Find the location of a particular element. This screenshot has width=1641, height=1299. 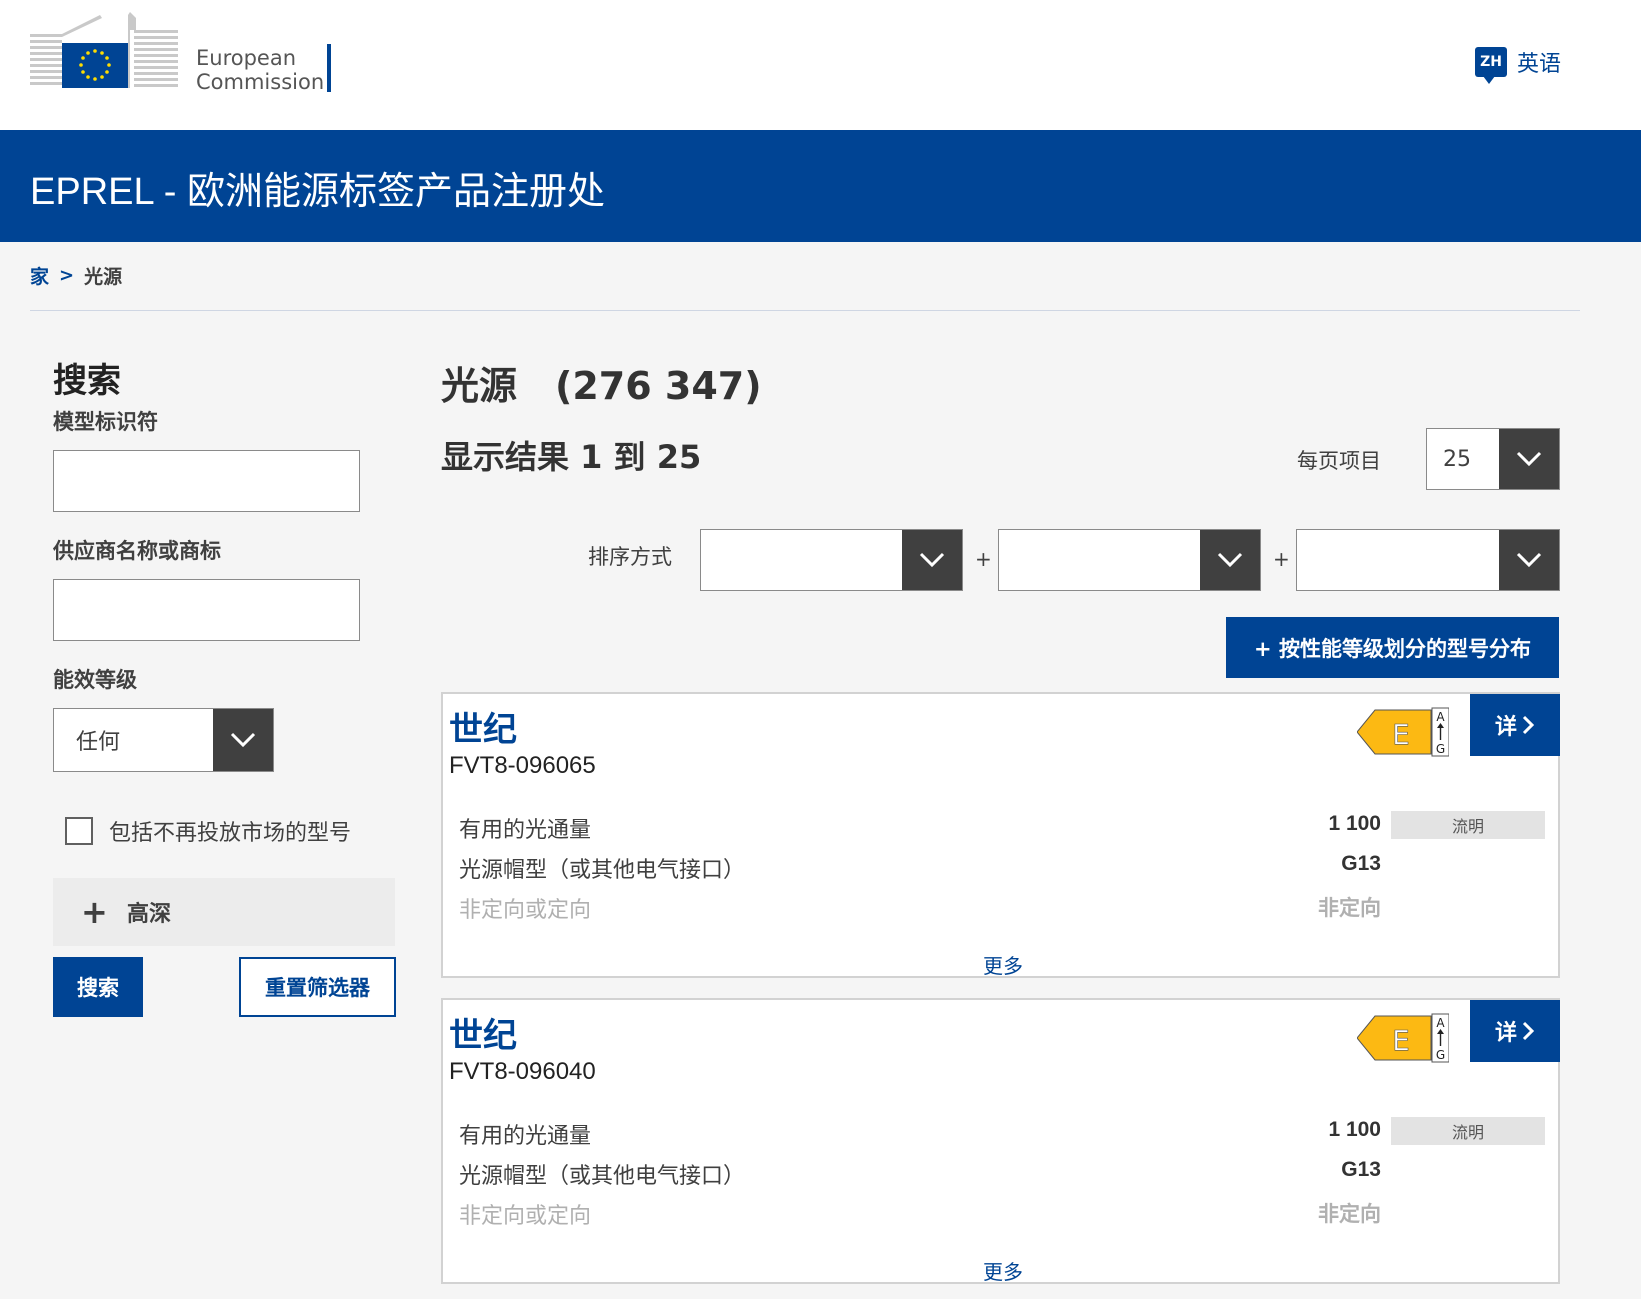

search-button: 搜索 is located at coordinates (98, 987).